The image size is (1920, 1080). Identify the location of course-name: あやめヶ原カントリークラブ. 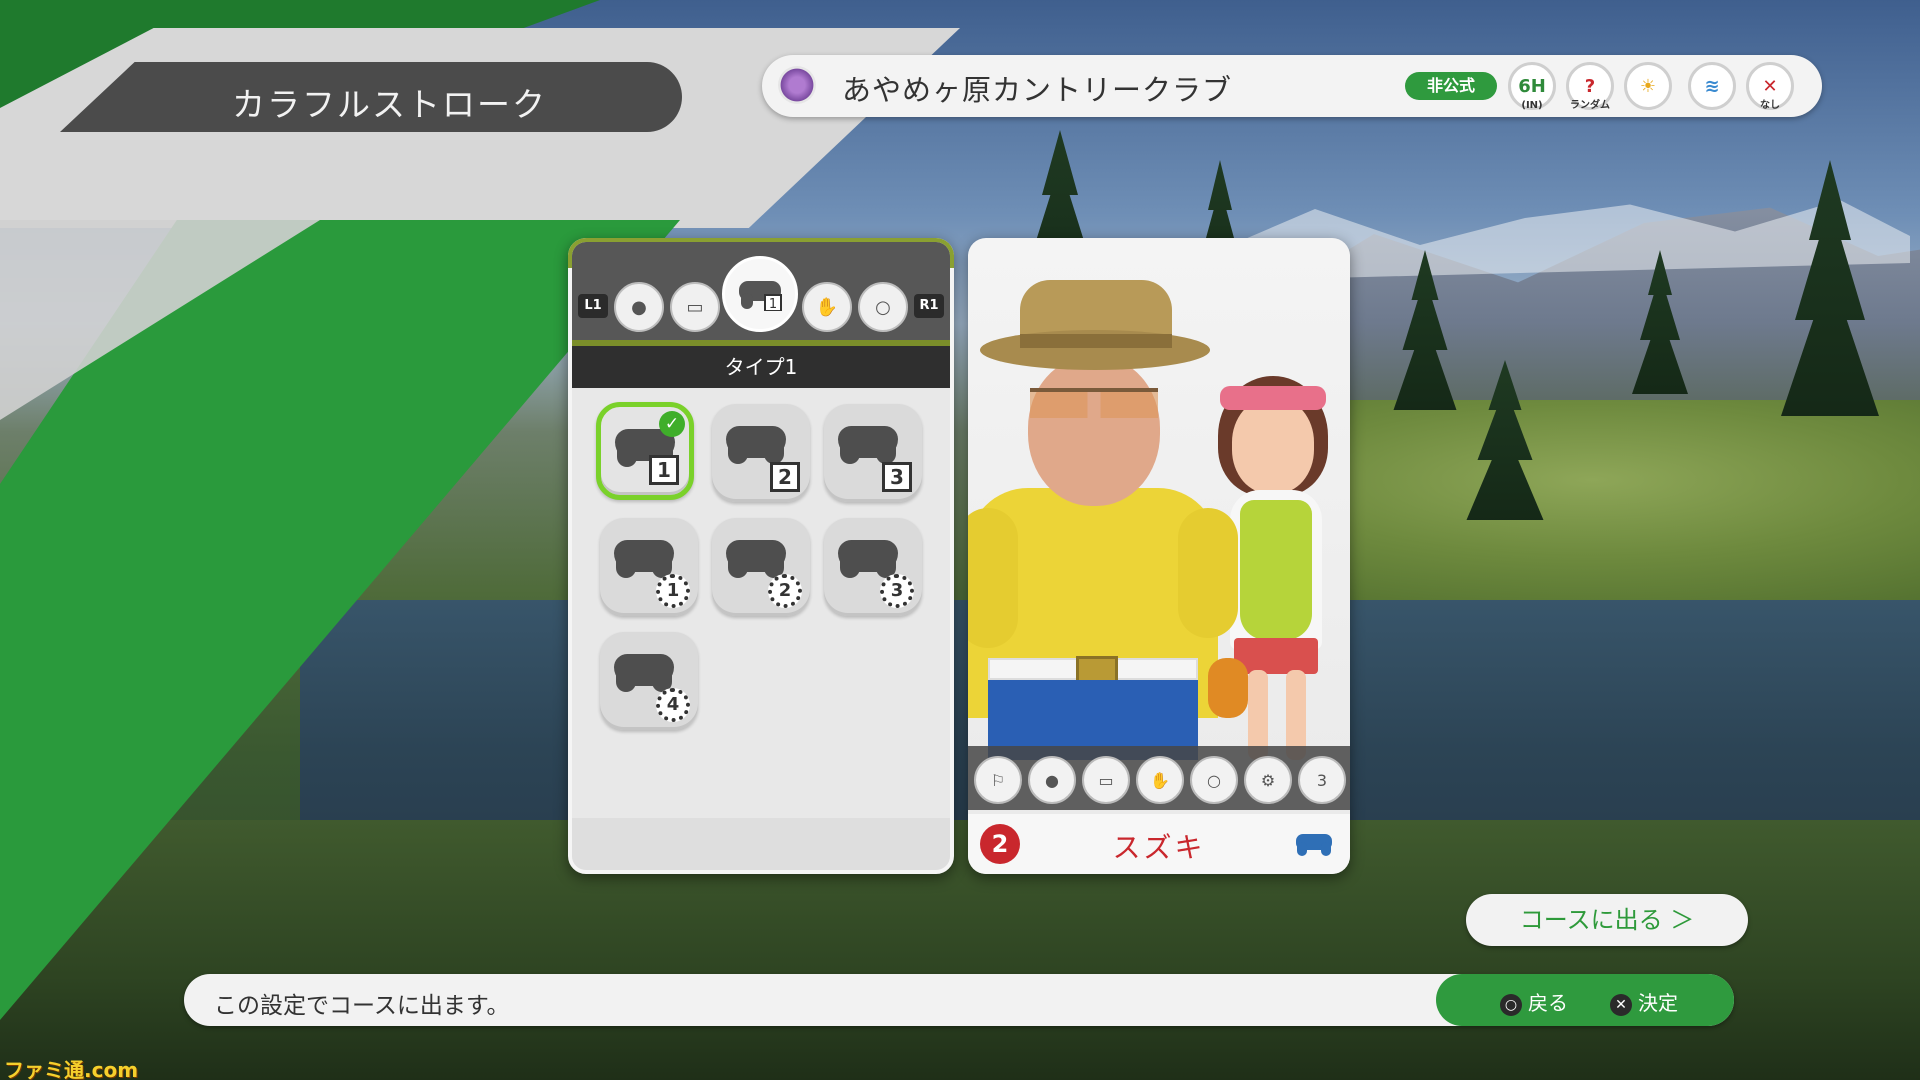
(1037, 90).